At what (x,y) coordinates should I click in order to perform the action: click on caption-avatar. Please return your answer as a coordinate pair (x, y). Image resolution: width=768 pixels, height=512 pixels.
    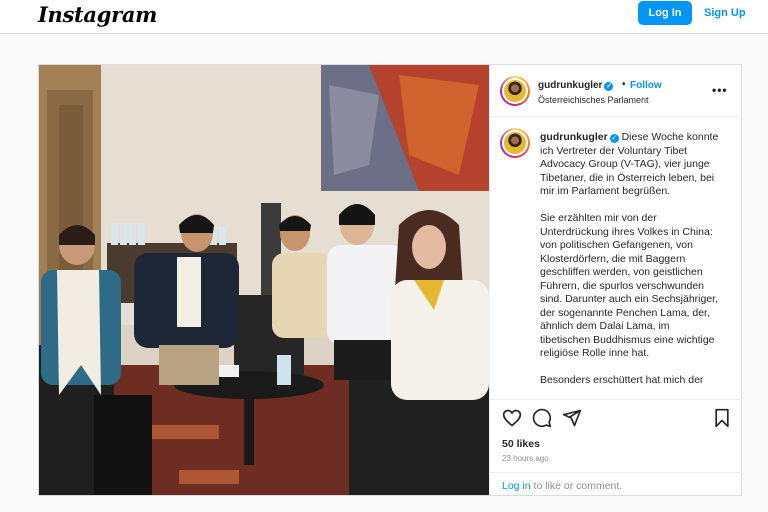
    Looking at the image, I should click on (515, 143).